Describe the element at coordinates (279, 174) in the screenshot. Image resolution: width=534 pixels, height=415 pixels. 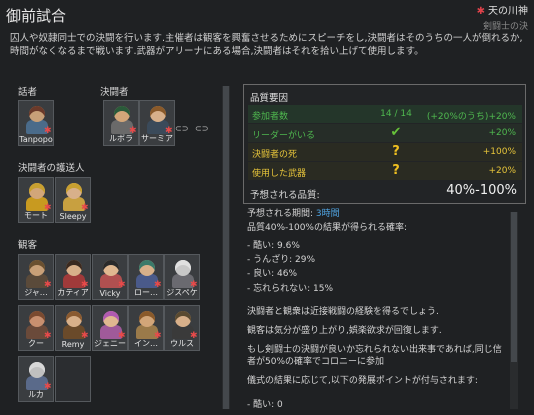
I see `quality-row-name: 使用した武器` at that location.